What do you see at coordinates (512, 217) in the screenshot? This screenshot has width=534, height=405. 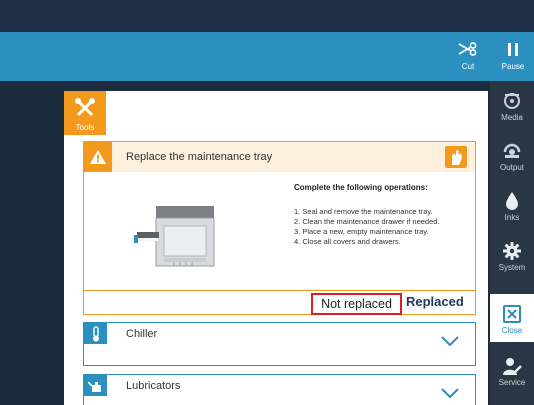 I see `sidebar-item-label: Inks` at bounding box center [512, 217].